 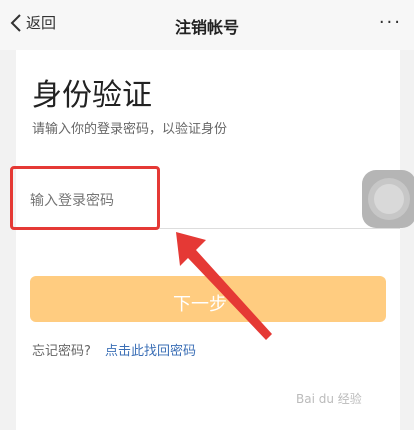 I want to click on page-title: 注销帐号, so click(x=206, y=27).